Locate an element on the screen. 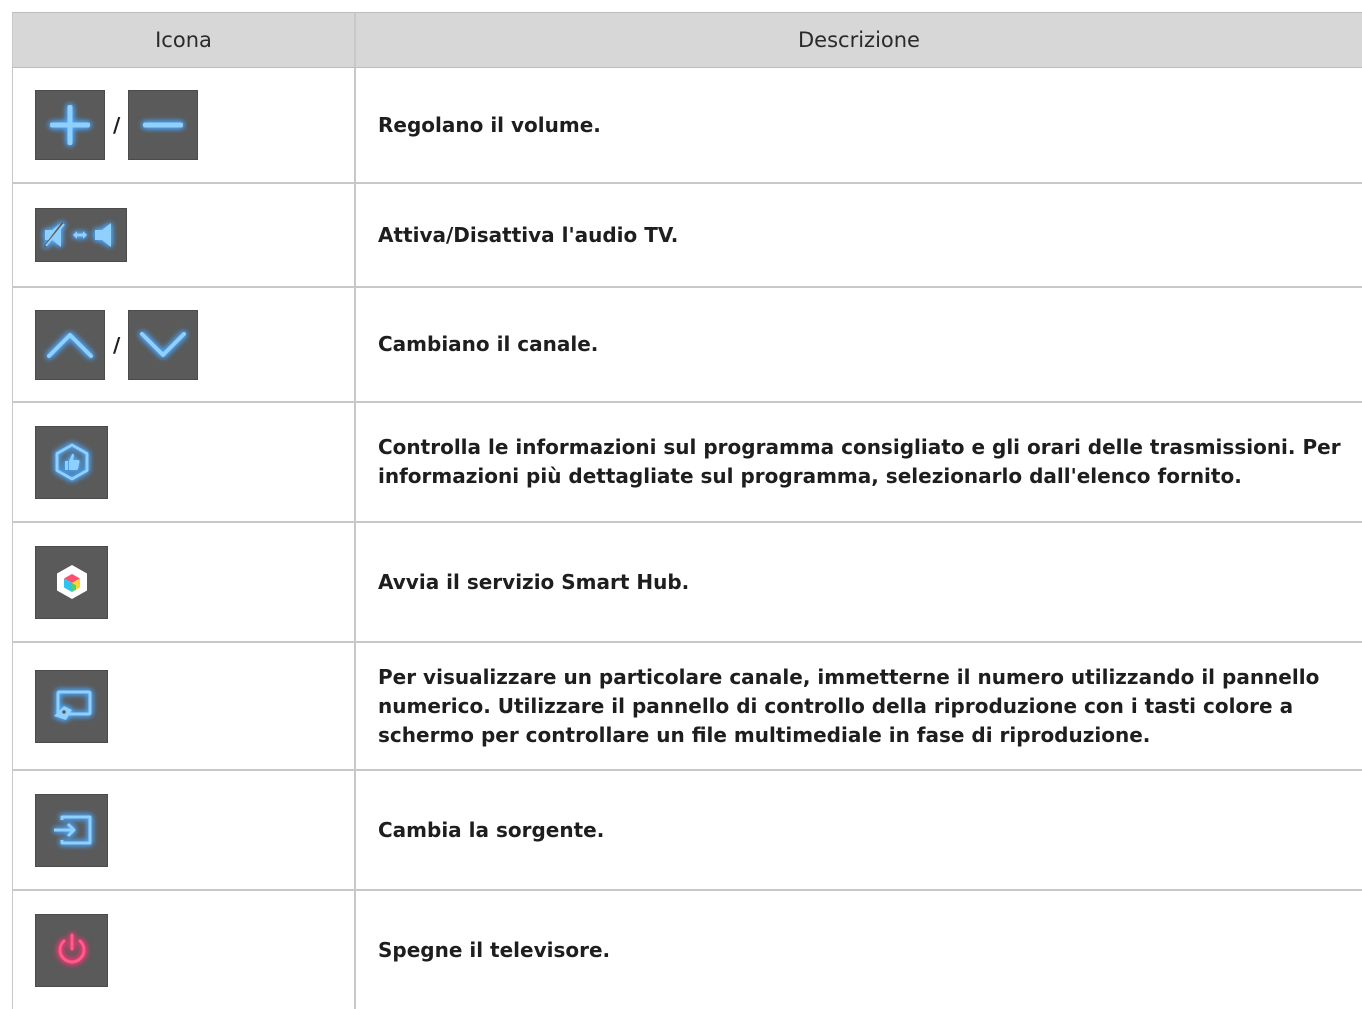 This screenshot has width=1362, height=1009. channel-up-button is located at coordinates (70, 344).